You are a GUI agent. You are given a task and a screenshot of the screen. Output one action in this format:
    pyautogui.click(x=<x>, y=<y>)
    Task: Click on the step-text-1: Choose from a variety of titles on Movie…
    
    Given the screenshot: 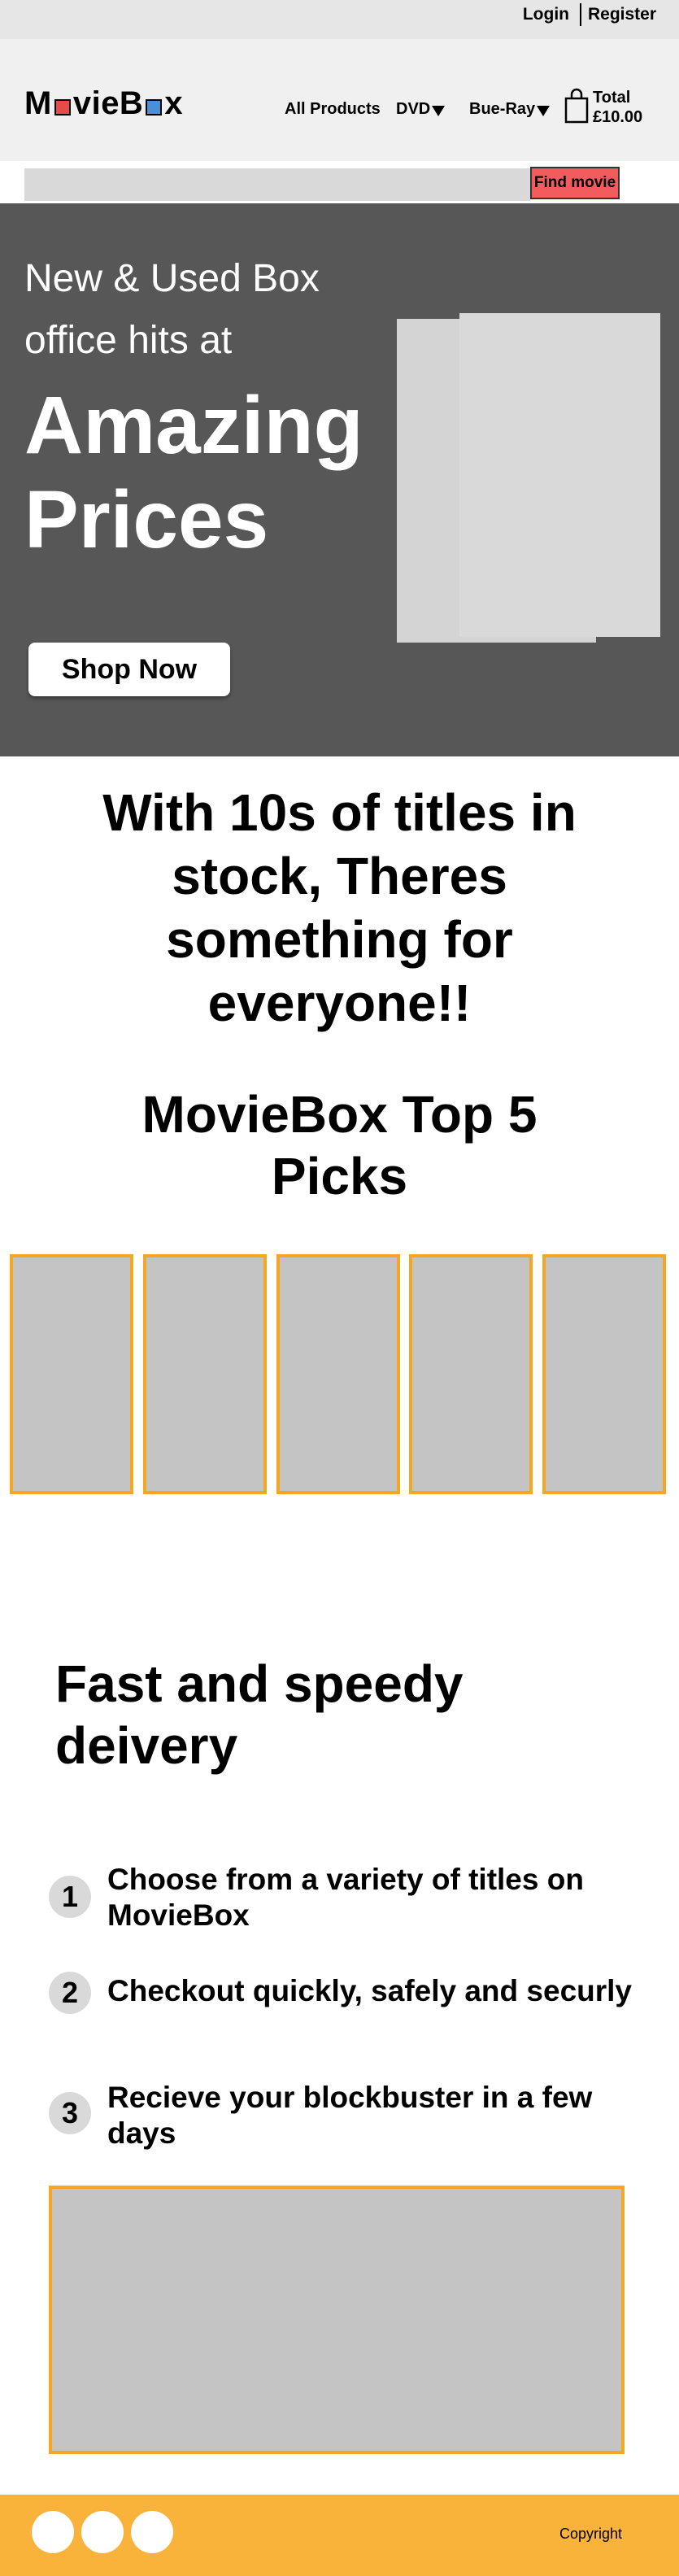 What is the action you would take?
    pyautogui.click(x=345, y=1897)
    